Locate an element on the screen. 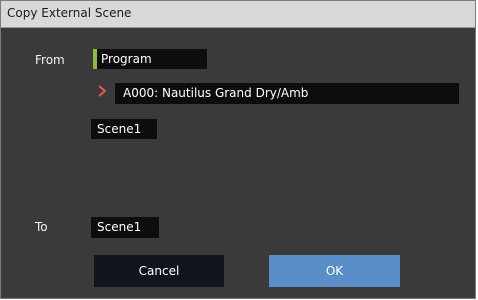 This screenshot has height=300, width=478. from-source-type-selector: Program is located at coordinates (150, 59).